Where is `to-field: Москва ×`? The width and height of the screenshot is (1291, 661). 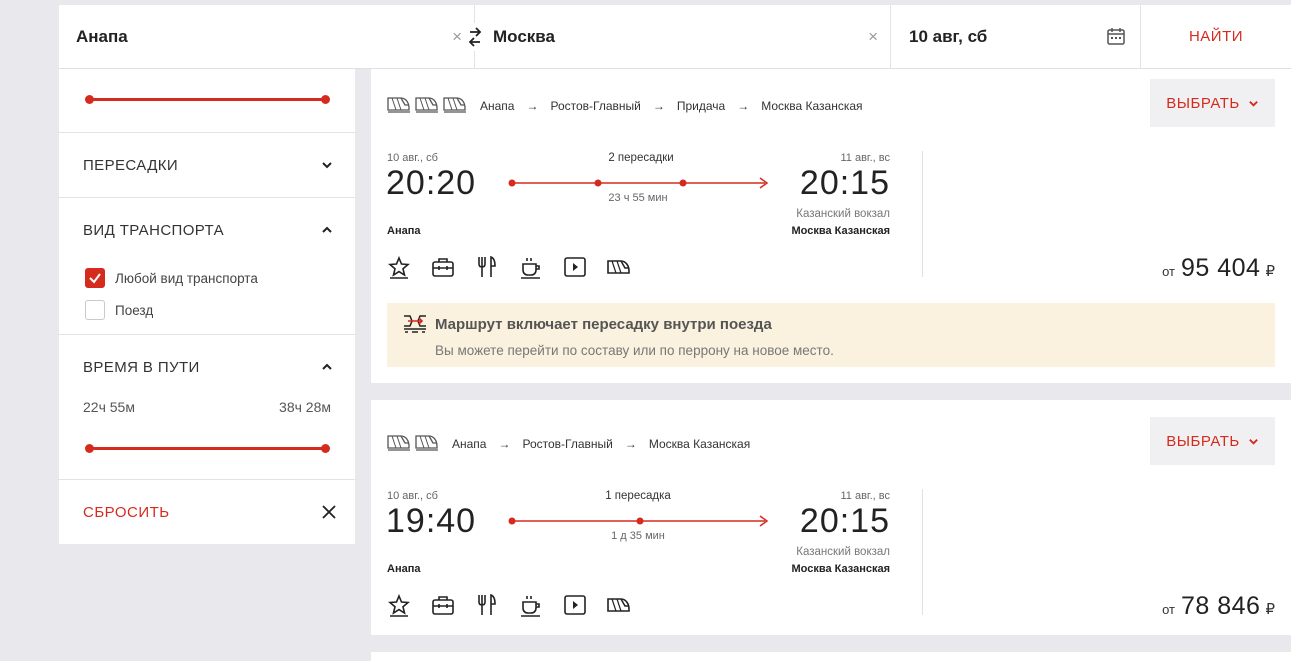 to-field: Москва × is located at coordinates (677, 37).